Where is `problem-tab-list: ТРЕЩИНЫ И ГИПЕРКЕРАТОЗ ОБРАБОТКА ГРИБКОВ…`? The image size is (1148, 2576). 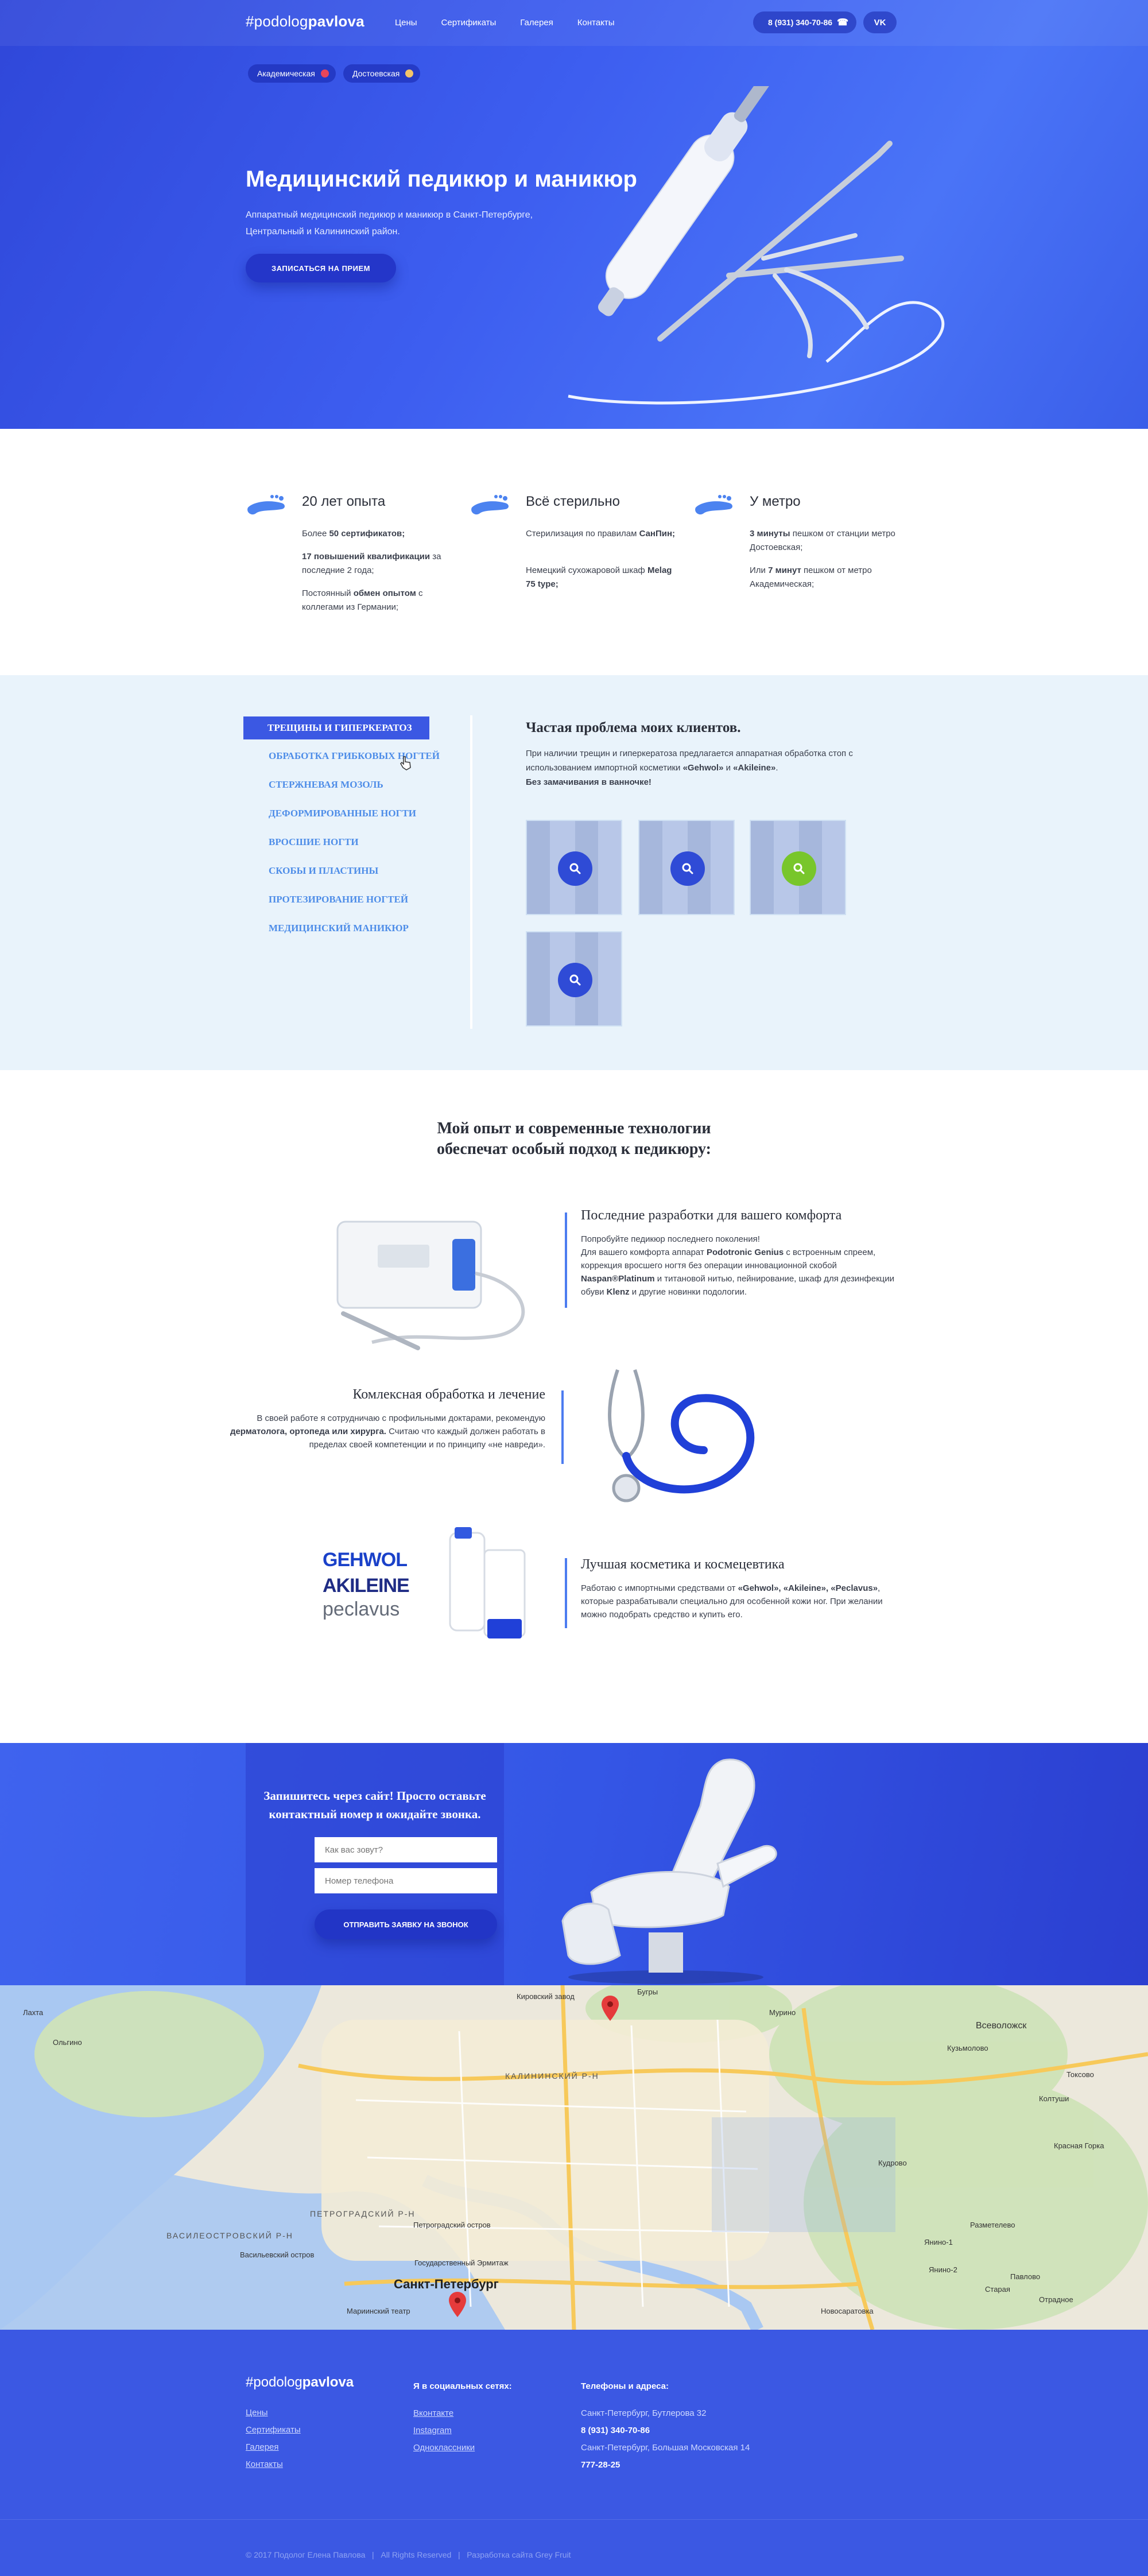
problem-tab-list: ТРЕЩИНЫ И ГИПЕРКЕРАТОЗ ОБРАБОТКА ГРИБКОВ… is located at coordinates (349, 830).